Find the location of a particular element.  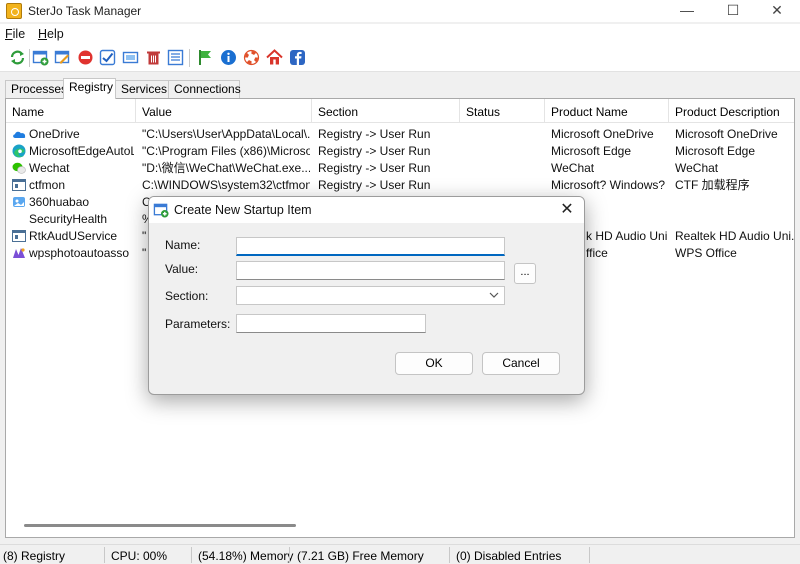

app-icon is located at coordinates (14, 11).